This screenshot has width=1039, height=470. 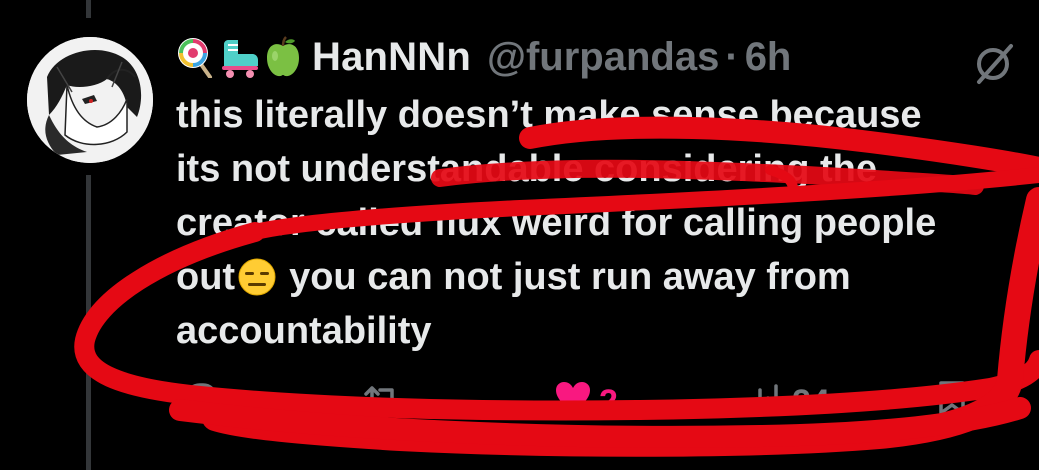 What do you see at coordinates (90, 100) in the screenshot?
I see `avatar` at bounding box center [90, 100].